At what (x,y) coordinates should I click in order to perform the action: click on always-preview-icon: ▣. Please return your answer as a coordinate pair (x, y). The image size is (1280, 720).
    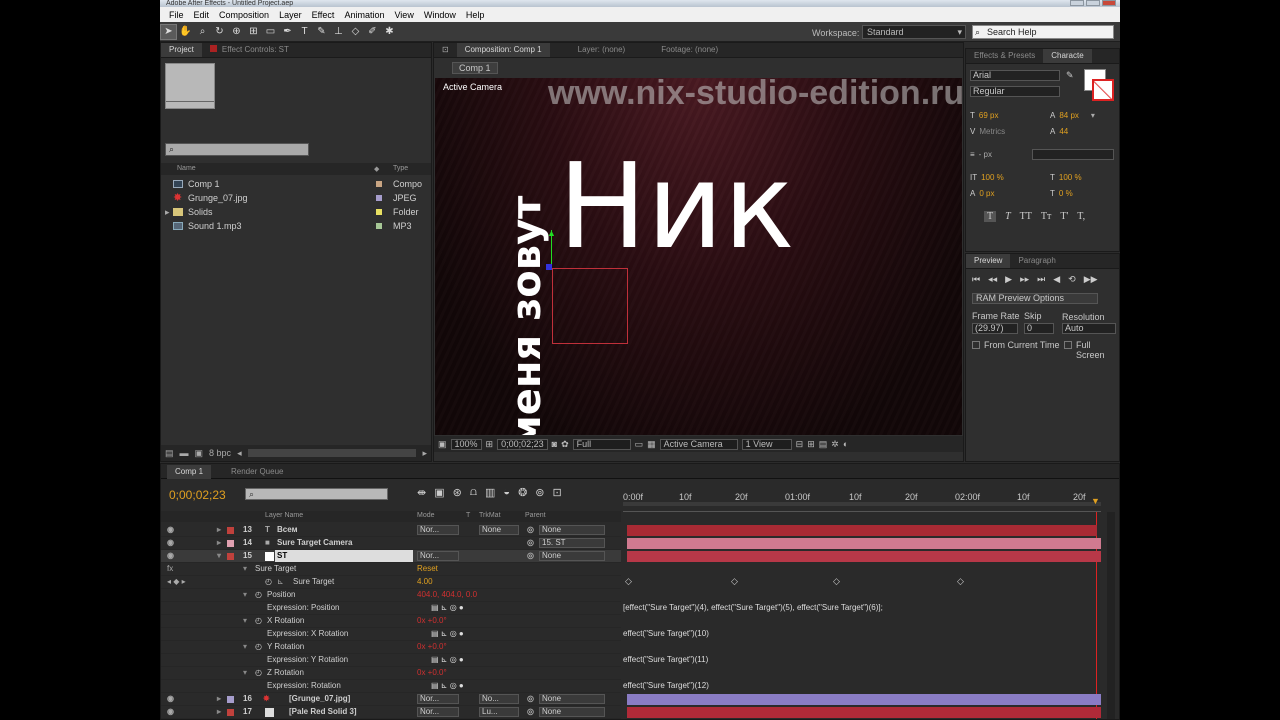
    Looking at the image, I should click on (442, 444).